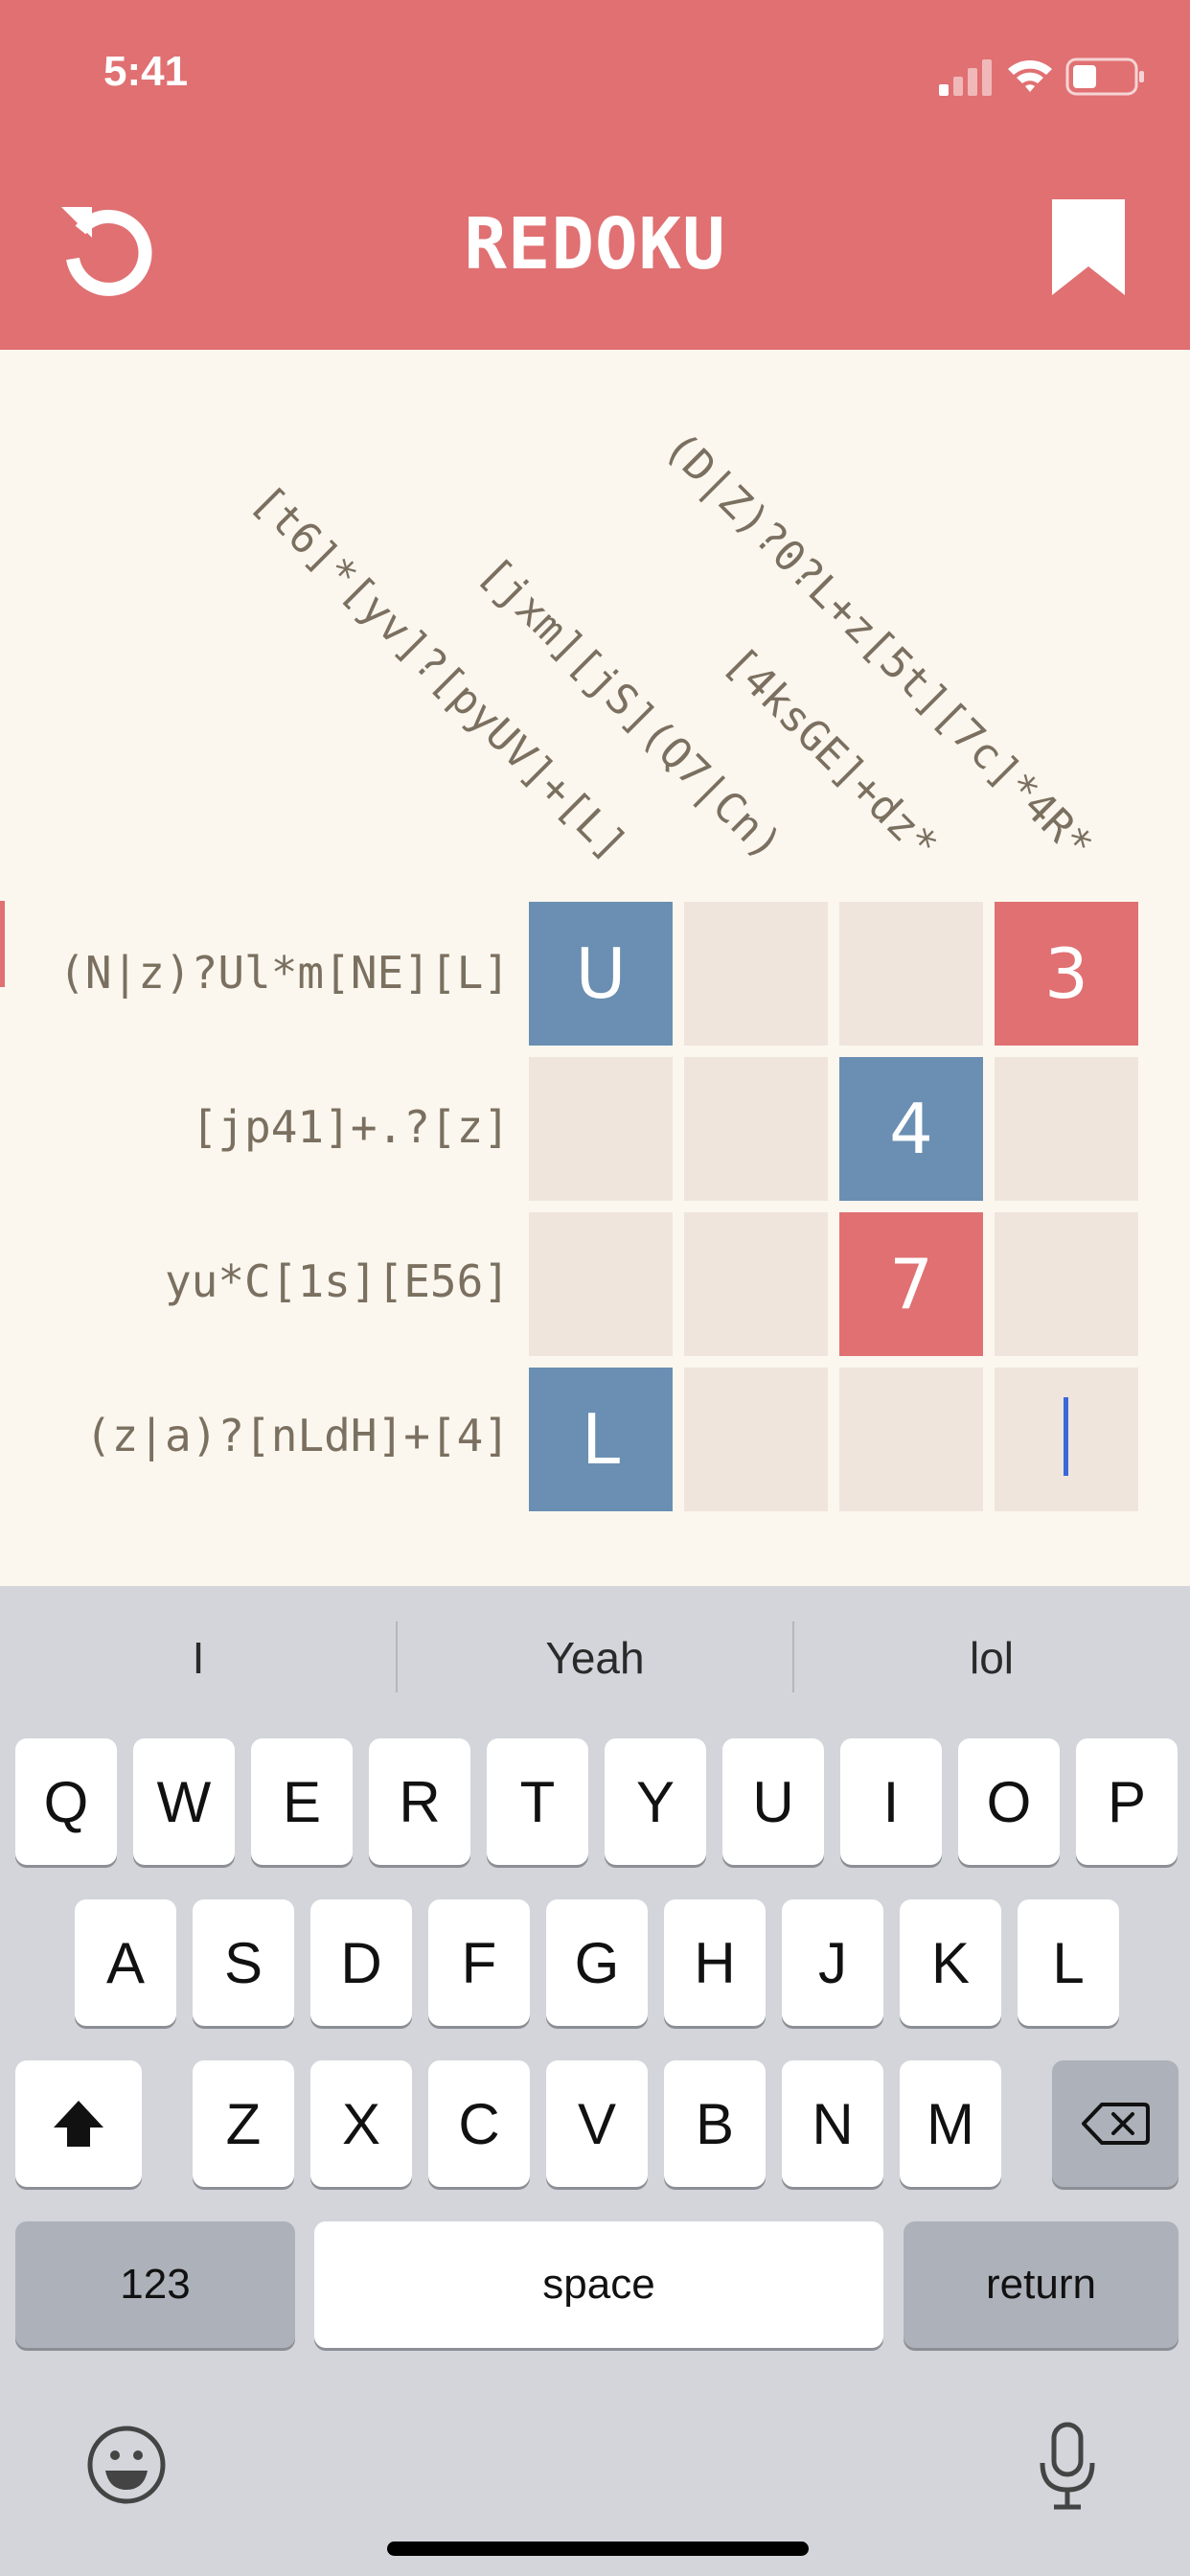 This screenshot has width=1190, height=2576. Describe the element at coordinates (597, 2123) in the screenshot. I see `key-v: V` at that location.